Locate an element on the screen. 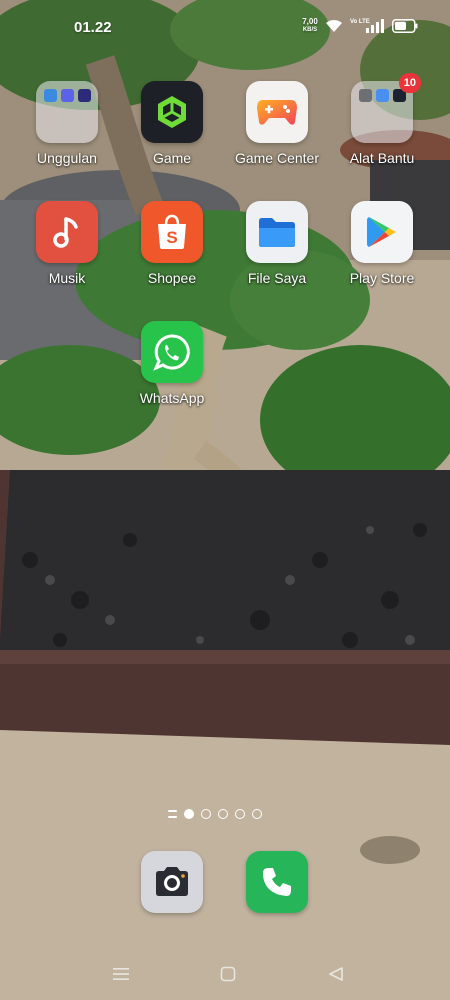 Image resolution: width=450 pixels, height=1000 pixels. app-label: Game Center is located at coordinates (277, 158).